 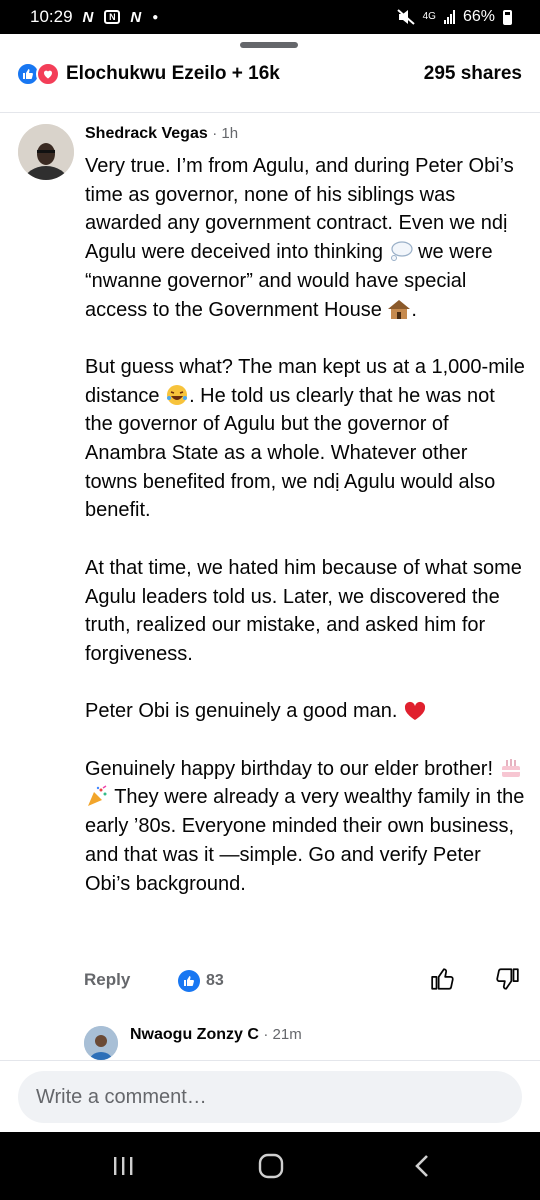 I want to click on laughing-emoji-icon, so click(x=177, y=394).